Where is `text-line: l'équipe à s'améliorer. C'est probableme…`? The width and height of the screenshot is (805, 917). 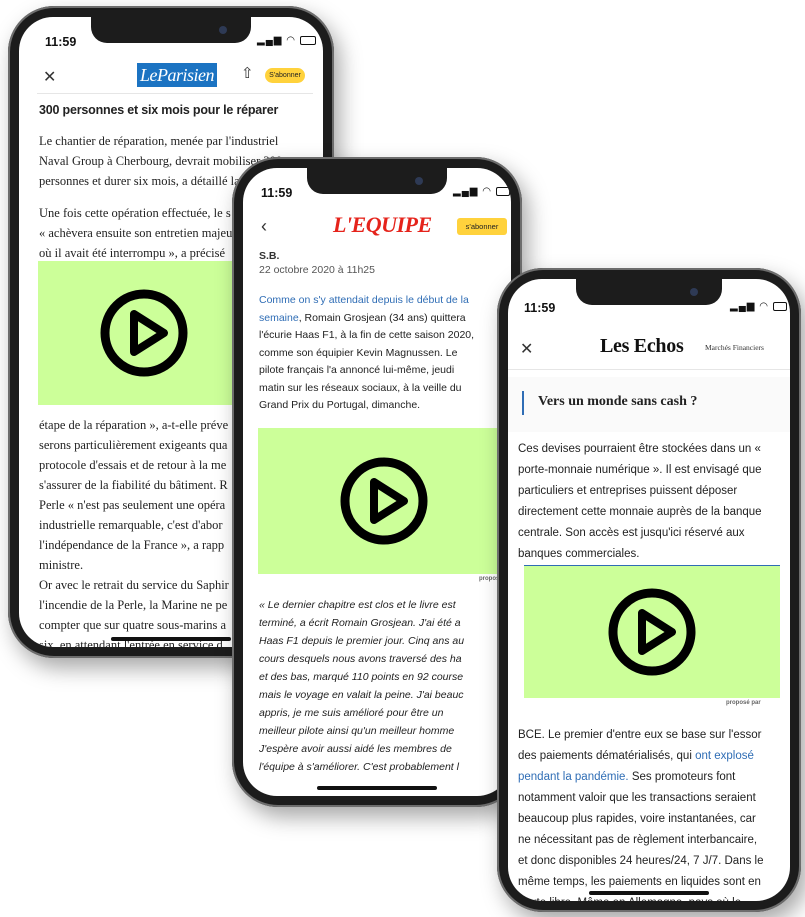 text-line: l'équipe à s'améliorer. C'est probableme… is located at coordinates (359, 767).